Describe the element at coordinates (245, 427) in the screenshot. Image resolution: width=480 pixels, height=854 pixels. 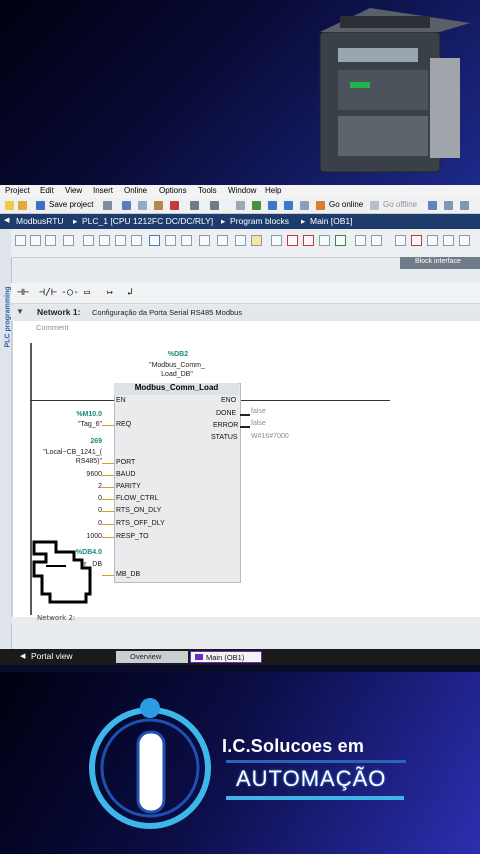
I see `error-wire` at that location.